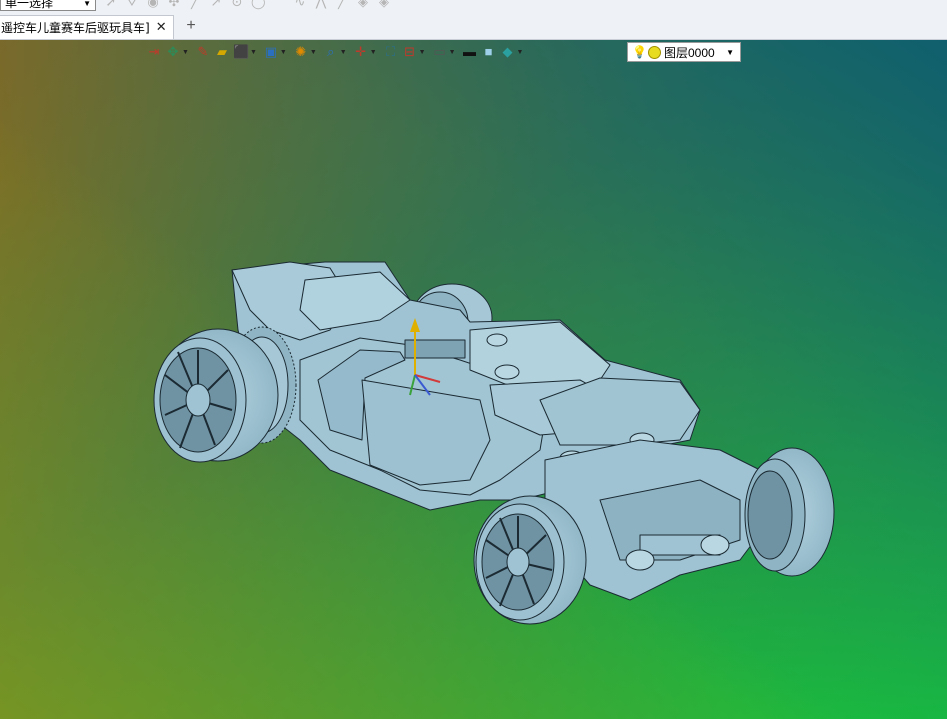  What do you see at coordinates (300, 4) in the screenshot?
I see `spline-icon: ∿` at bounding box center [300, 4].